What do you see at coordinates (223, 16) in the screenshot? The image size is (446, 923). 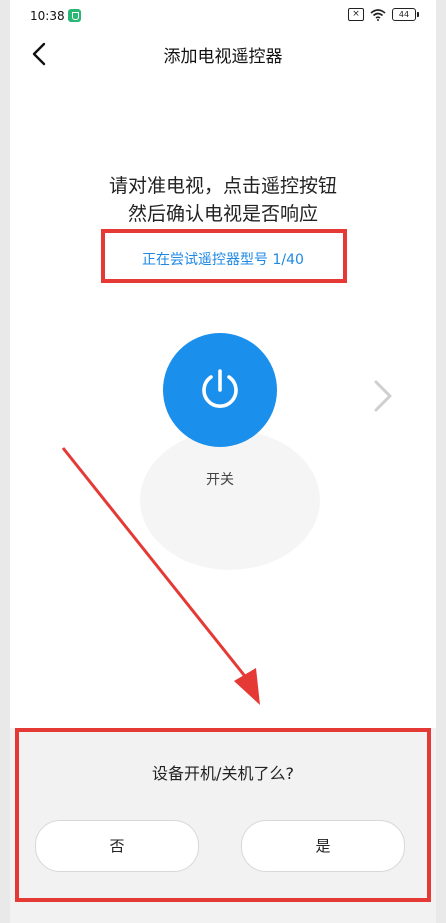 I see `status-bar: 10:38 × 44` at bounding box center [223, 16].